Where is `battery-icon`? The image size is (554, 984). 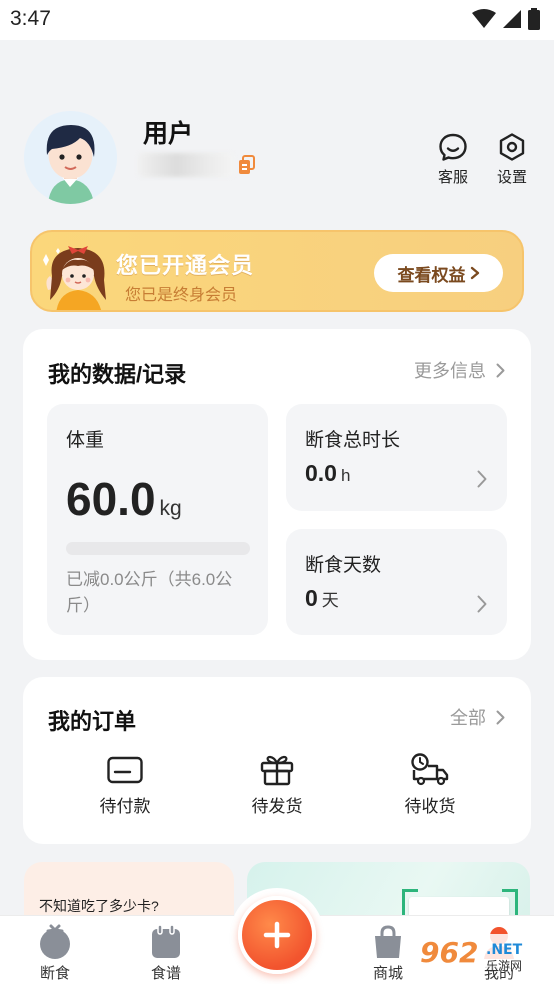
battery-icon is located at coordinates (534, 19).